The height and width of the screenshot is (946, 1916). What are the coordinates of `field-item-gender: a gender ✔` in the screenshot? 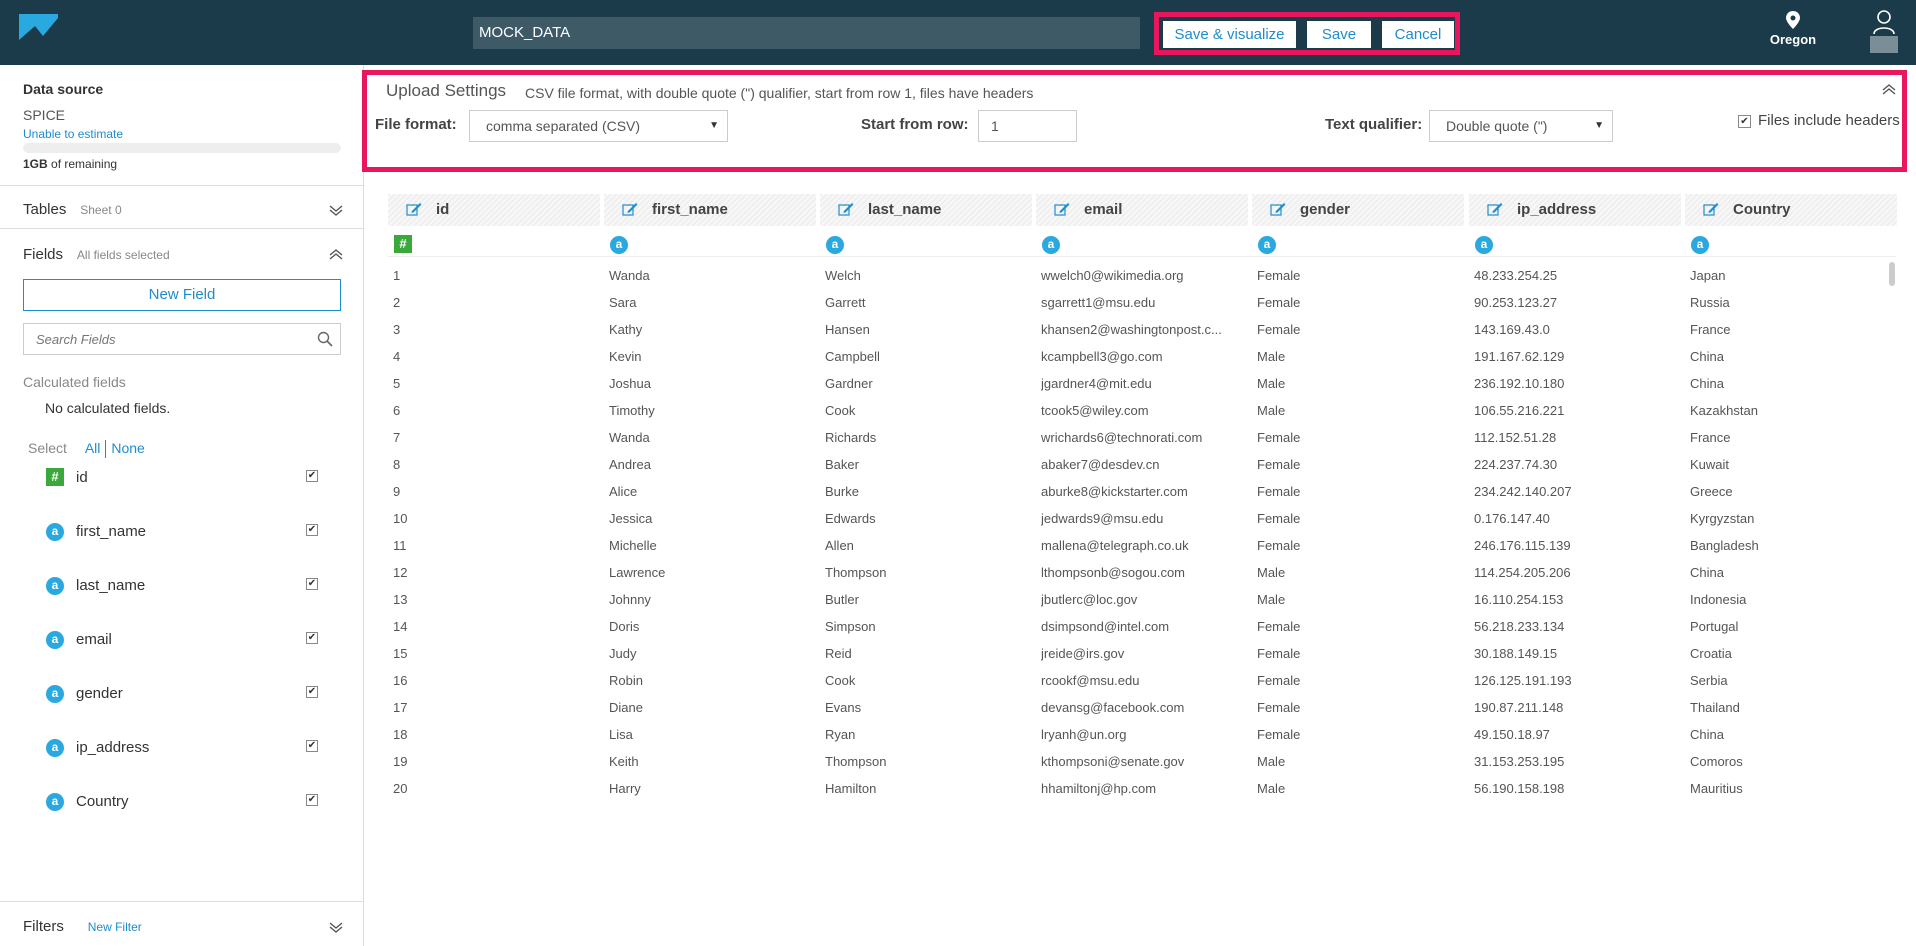 It's located at (186, 694).